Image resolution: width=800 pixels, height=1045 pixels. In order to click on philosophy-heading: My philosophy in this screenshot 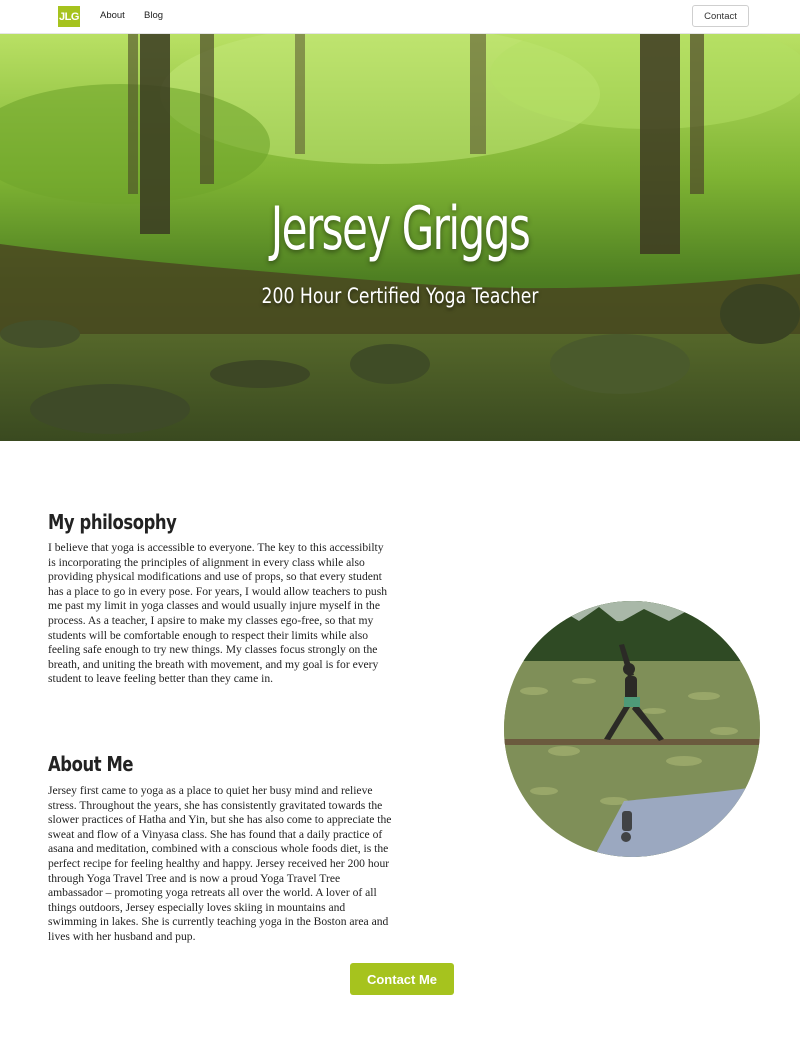, I will do `click(112, 522)`.